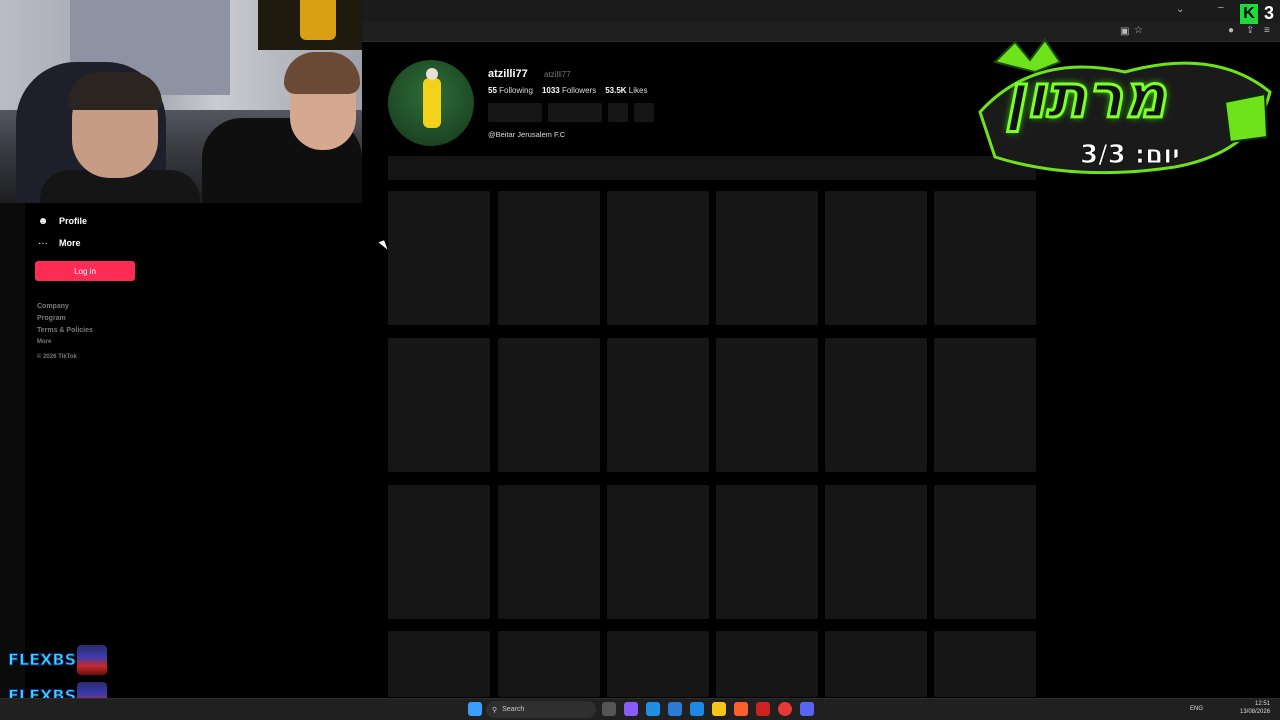 Image resolution: width=1280 pixels, height=720 pixels. I want to click on windows-start-icon, so click(475, 709).